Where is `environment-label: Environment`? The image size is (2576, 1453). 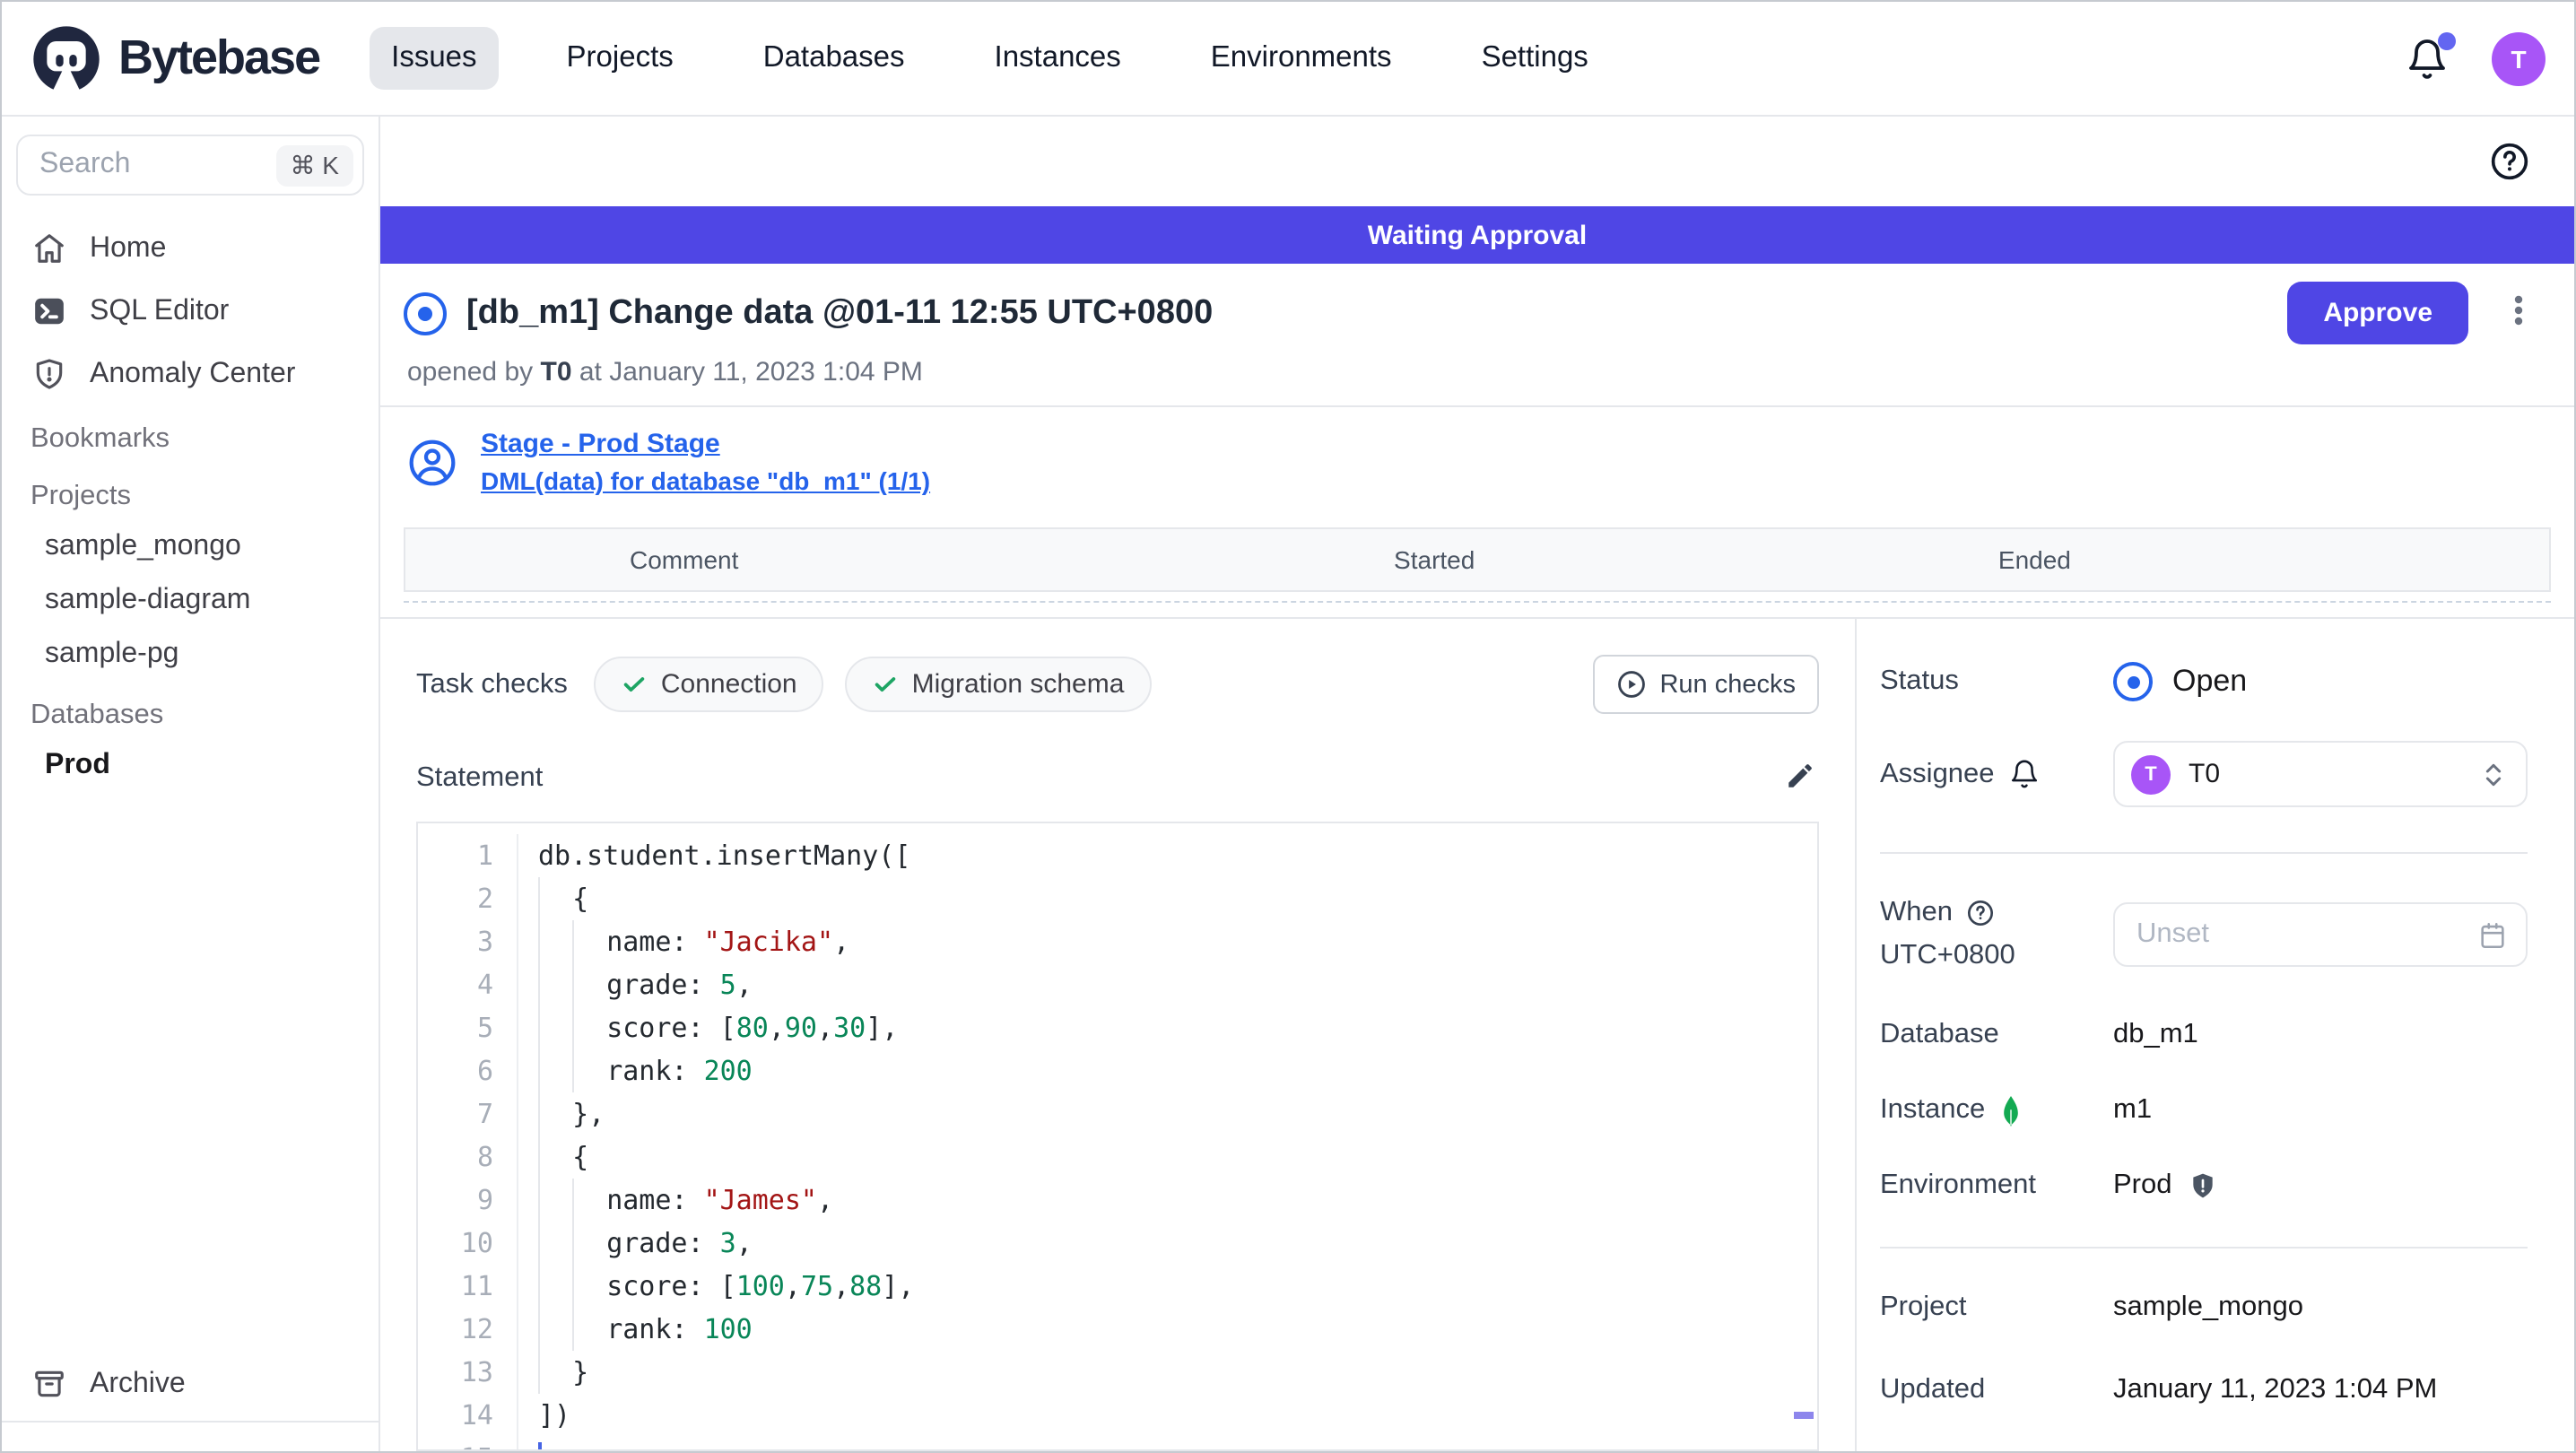
environment-label: Environment is located at coordinates (1958, 1185).